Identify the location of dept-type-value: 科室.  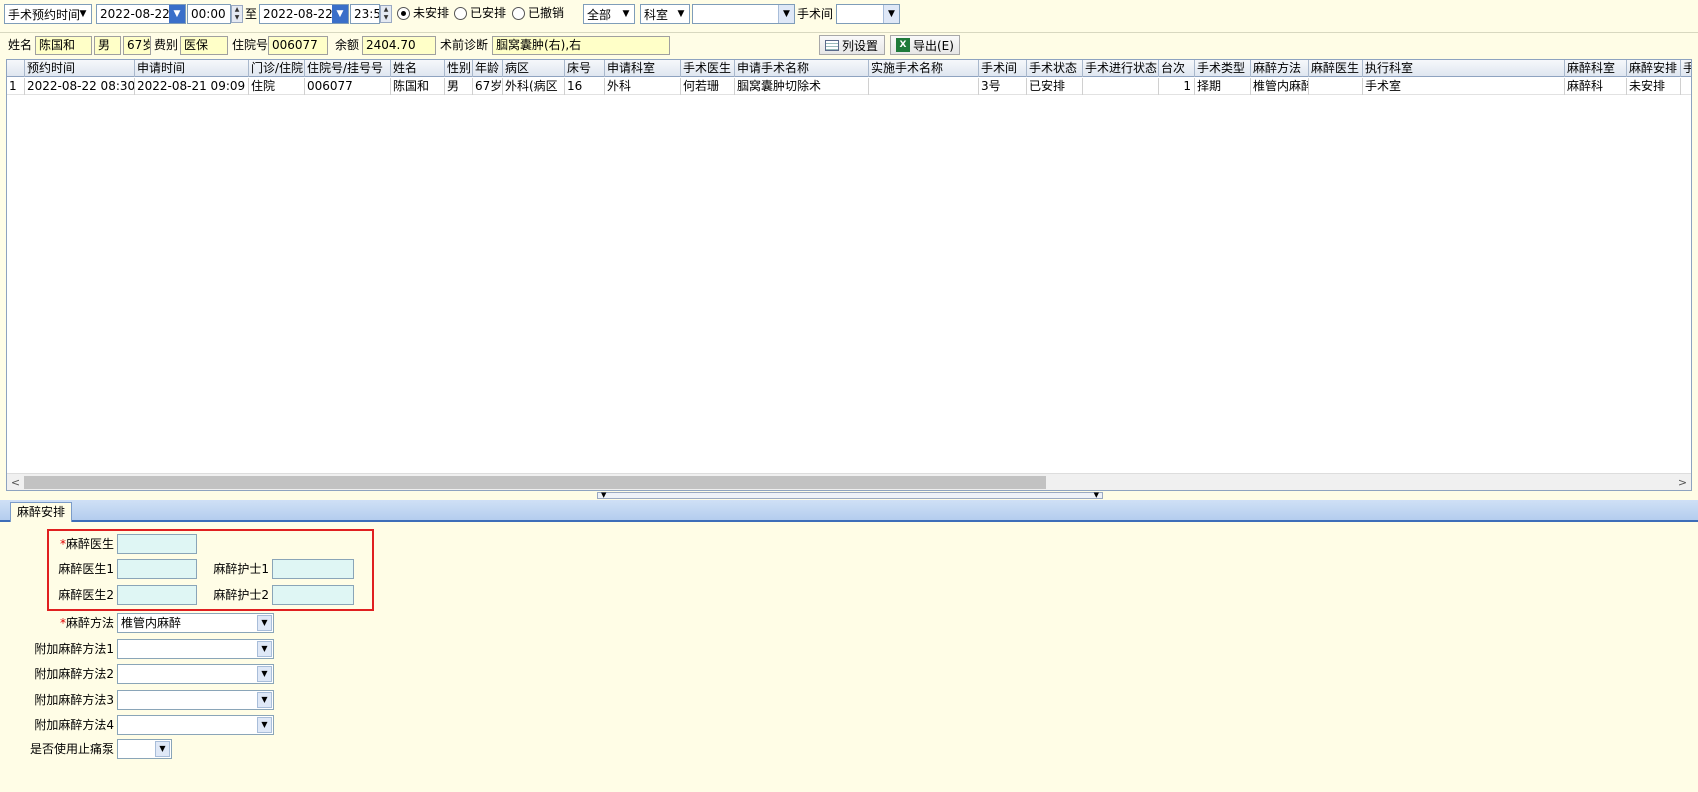
(656, 14).